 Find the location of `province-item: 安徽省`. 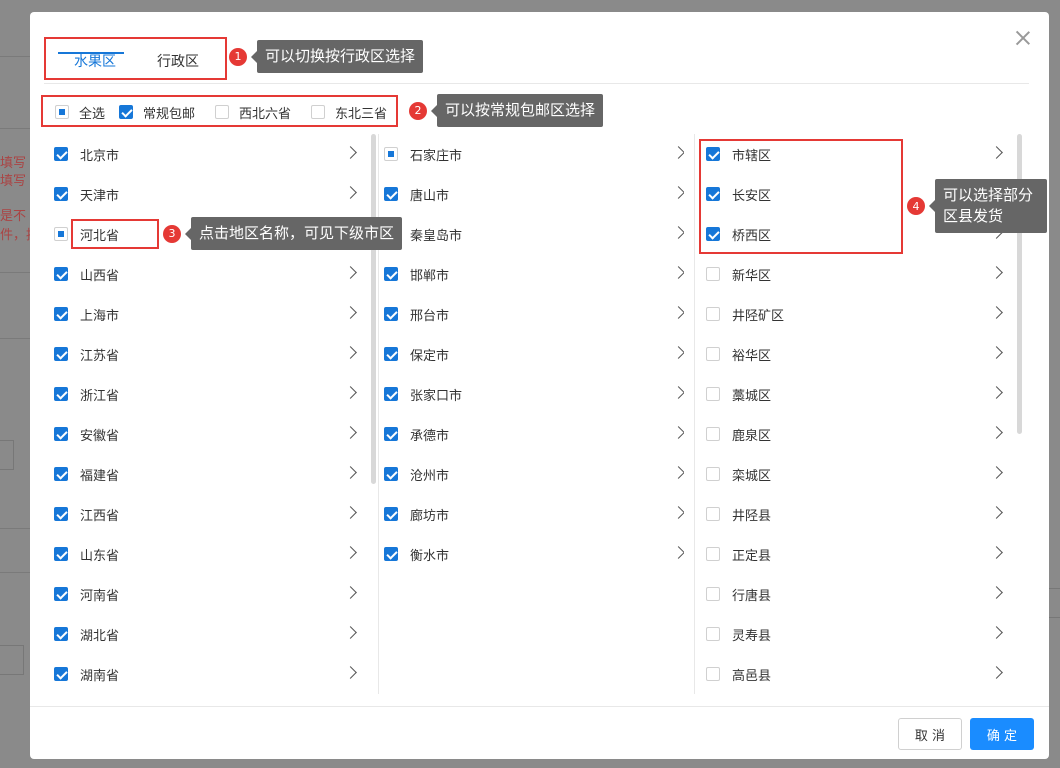

province-item: 安徽省 is located at coordinates (206, 434).